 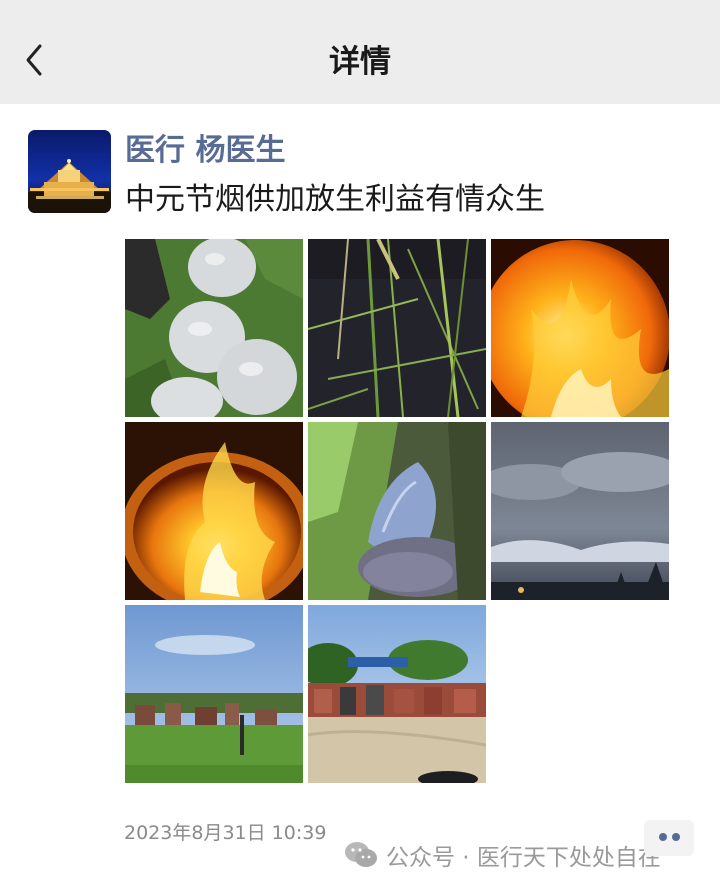 What do you see at coordinates (335, 199) in the screenshot?
I see `post-text: 中元节烟供加放生利益有情众生` at bounding box center [335, 199].